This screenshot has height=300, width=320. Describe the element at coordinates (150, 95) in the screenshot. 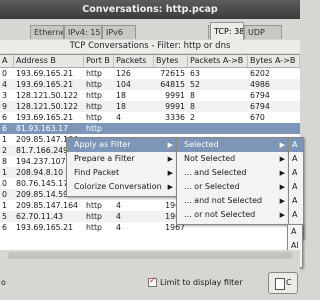

I see `table-row: 3 128.121.50.122 http 18 9991 8 6794` at that location.